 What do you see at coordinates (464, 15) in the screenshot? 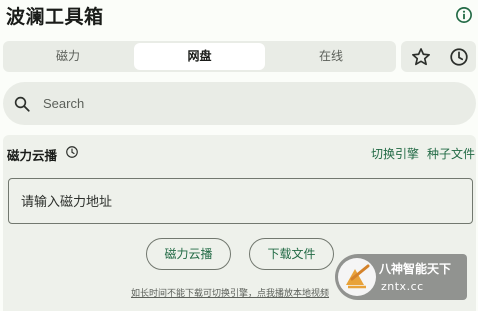
I see `info-icon` at bounding box center [464, 15].